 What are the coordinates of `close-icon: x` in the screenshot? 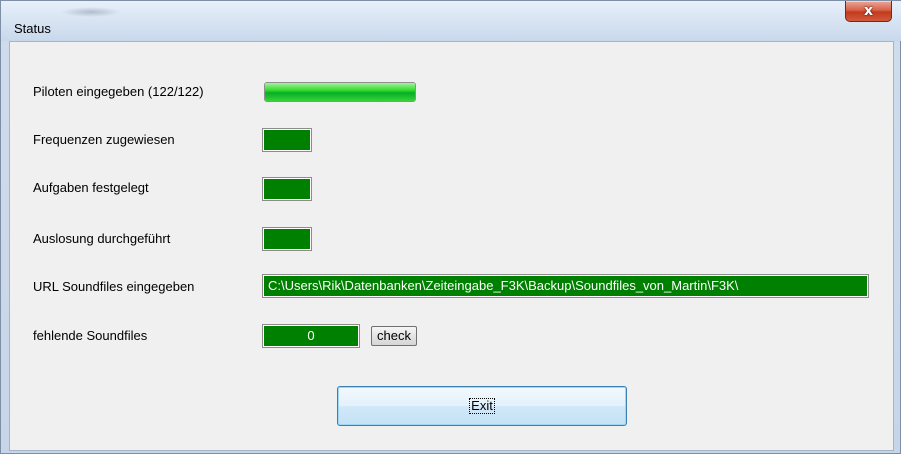 It's located at (868, 11).